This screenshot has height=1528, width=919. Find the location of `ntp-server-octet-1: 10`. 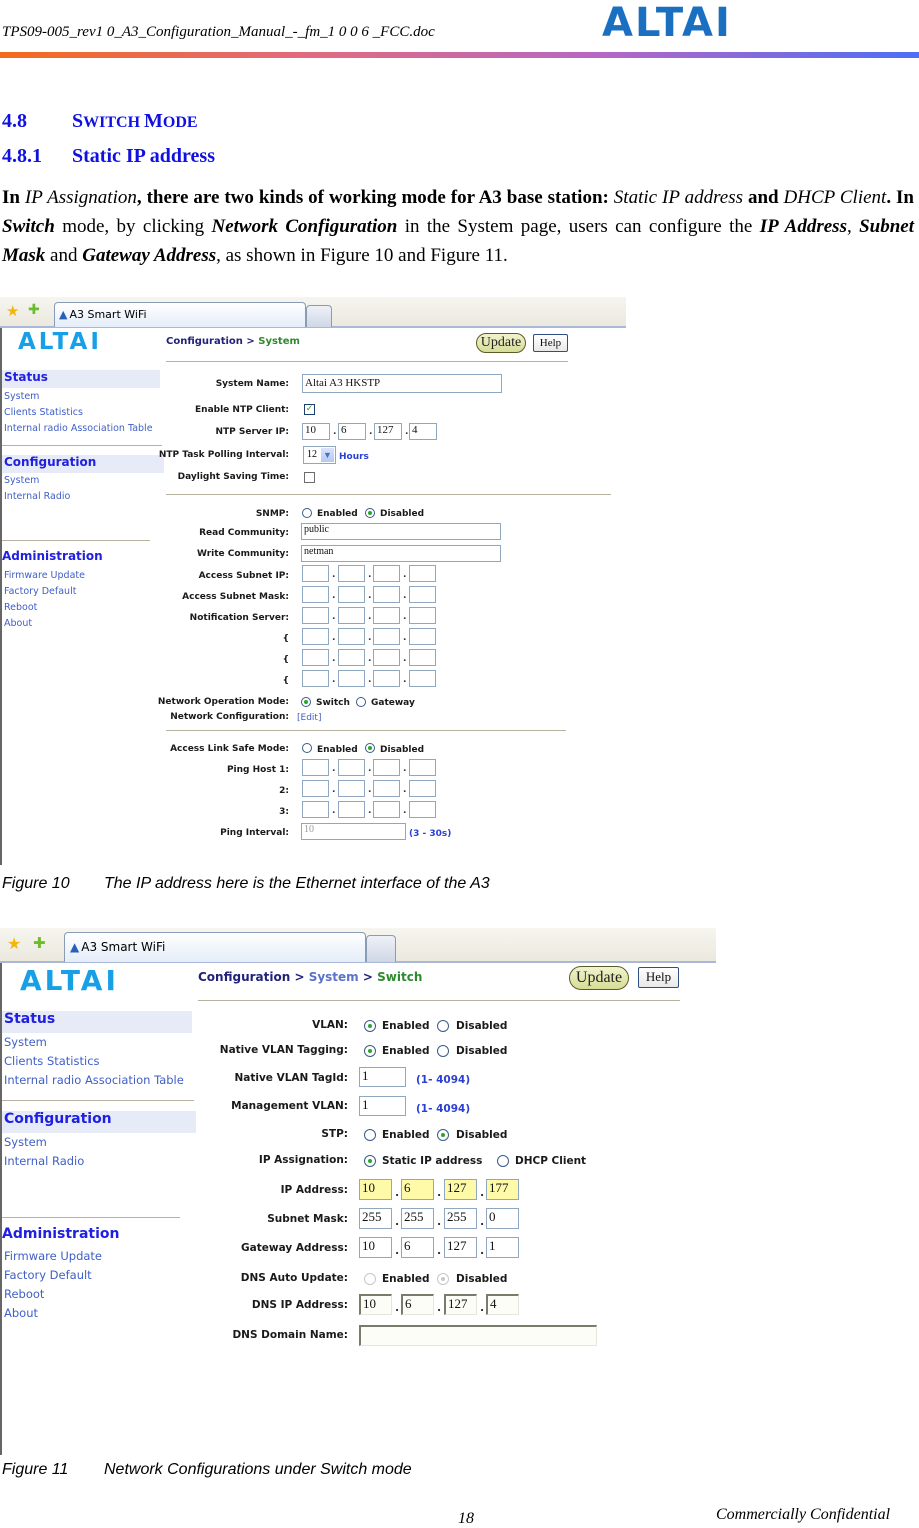

ntp-server-octet-1: 10 is located at coordinates (316, 431).